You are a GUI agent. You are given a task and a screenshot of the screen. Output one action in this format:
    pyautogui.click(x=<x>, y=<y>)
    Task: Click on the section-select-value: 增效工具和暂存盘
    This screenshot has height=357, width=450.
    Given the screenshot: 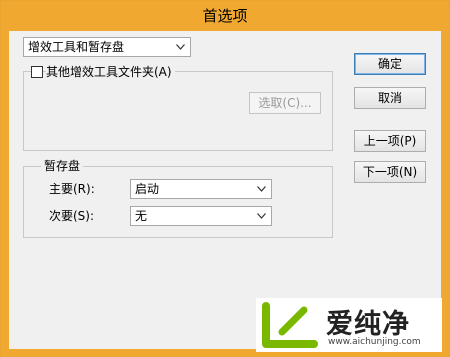 What is the action you would take?
    pyautogui.click(x=76, y=47)
    